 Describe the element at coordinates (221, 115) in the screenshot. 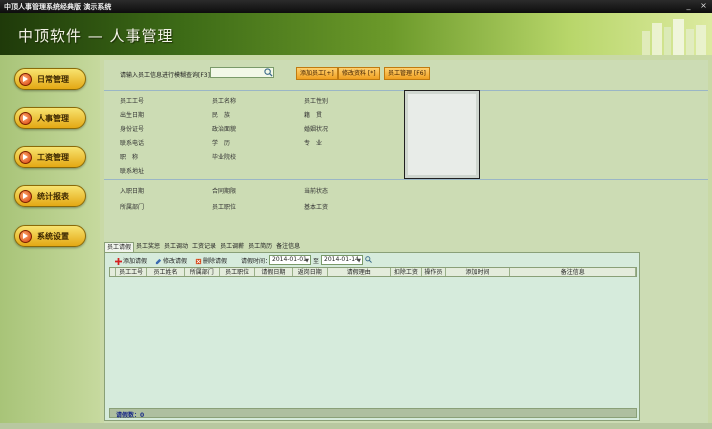

I see `field-label: 民 族` at that location.